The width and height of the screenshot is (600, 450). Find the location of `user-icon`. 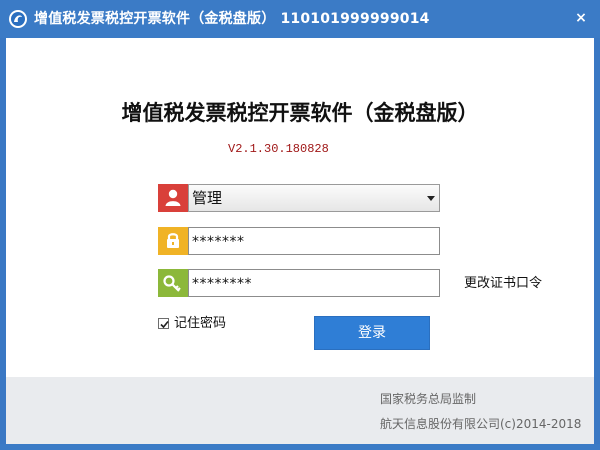

user-icon is located at coordinates (173, 198).